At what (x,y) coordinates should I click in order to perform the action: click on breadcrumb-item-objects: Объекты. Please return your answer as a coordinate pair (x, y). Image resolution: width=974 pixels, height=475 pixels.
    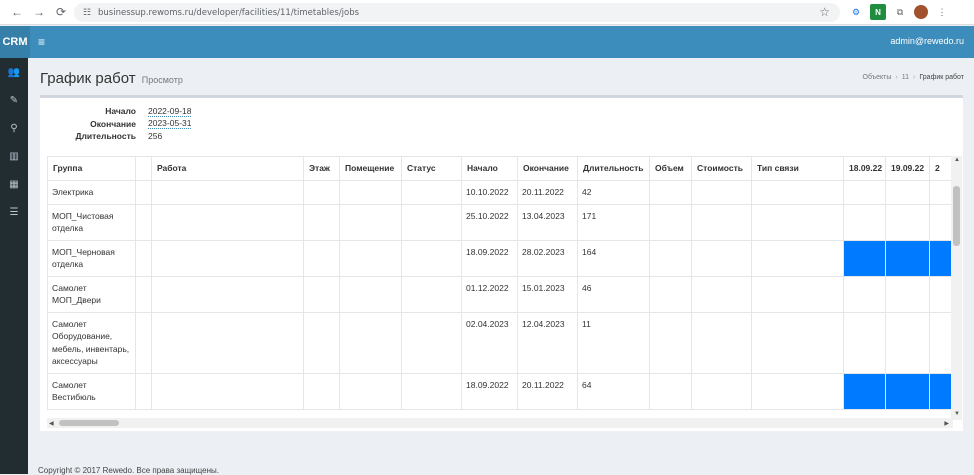
    Looking at the image, I should click on (877, 77).